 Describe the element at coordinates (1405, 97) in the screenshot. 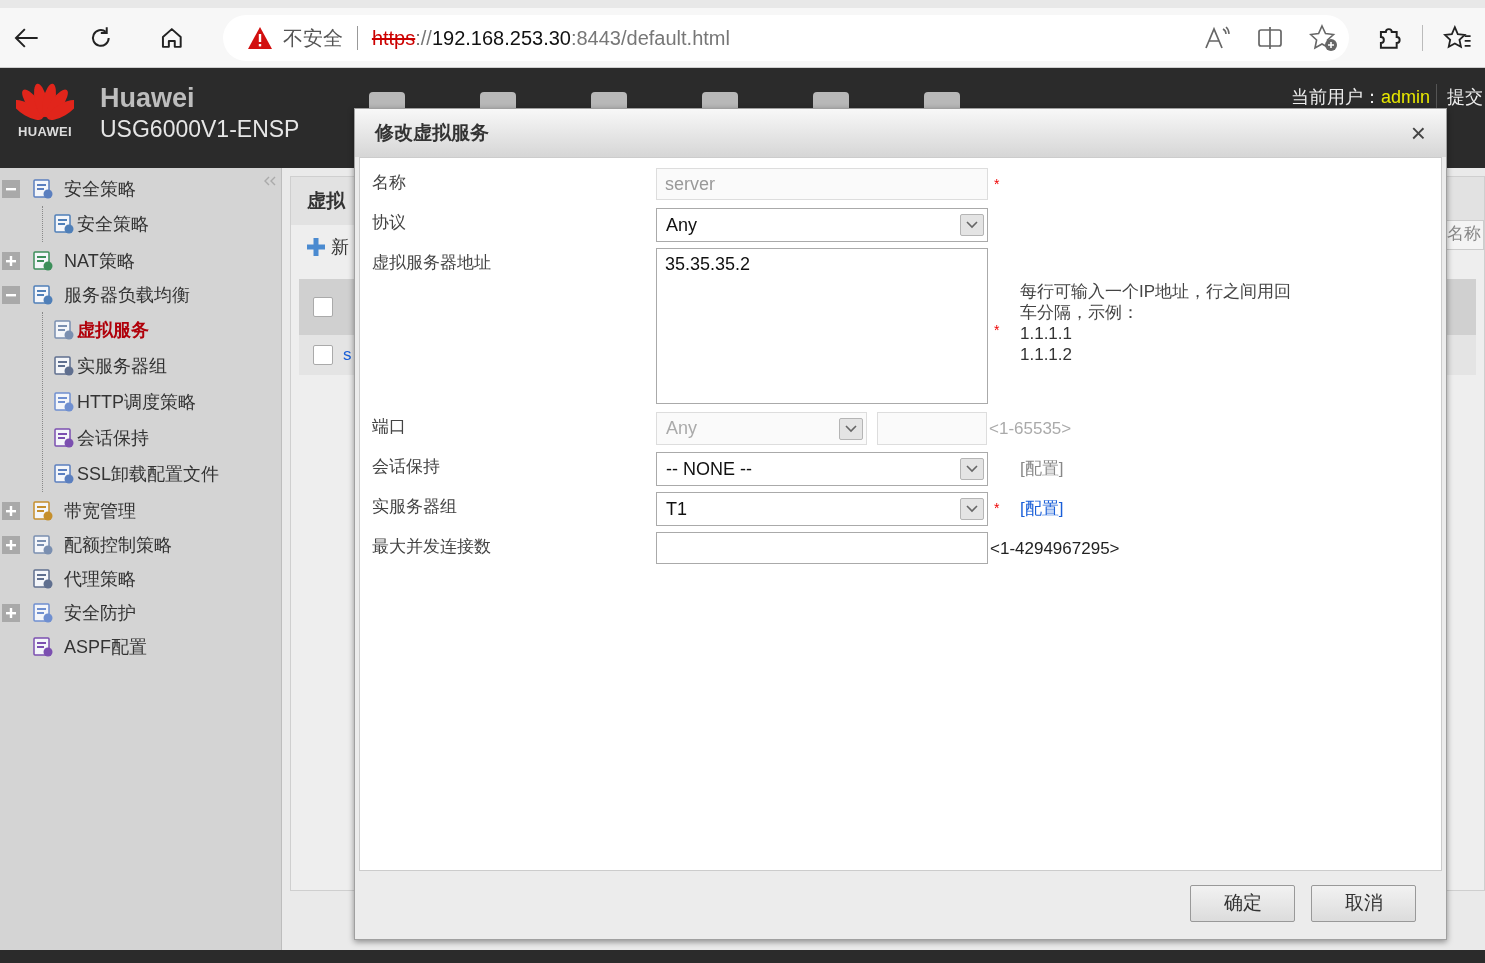

I see `username: admin` at that location.